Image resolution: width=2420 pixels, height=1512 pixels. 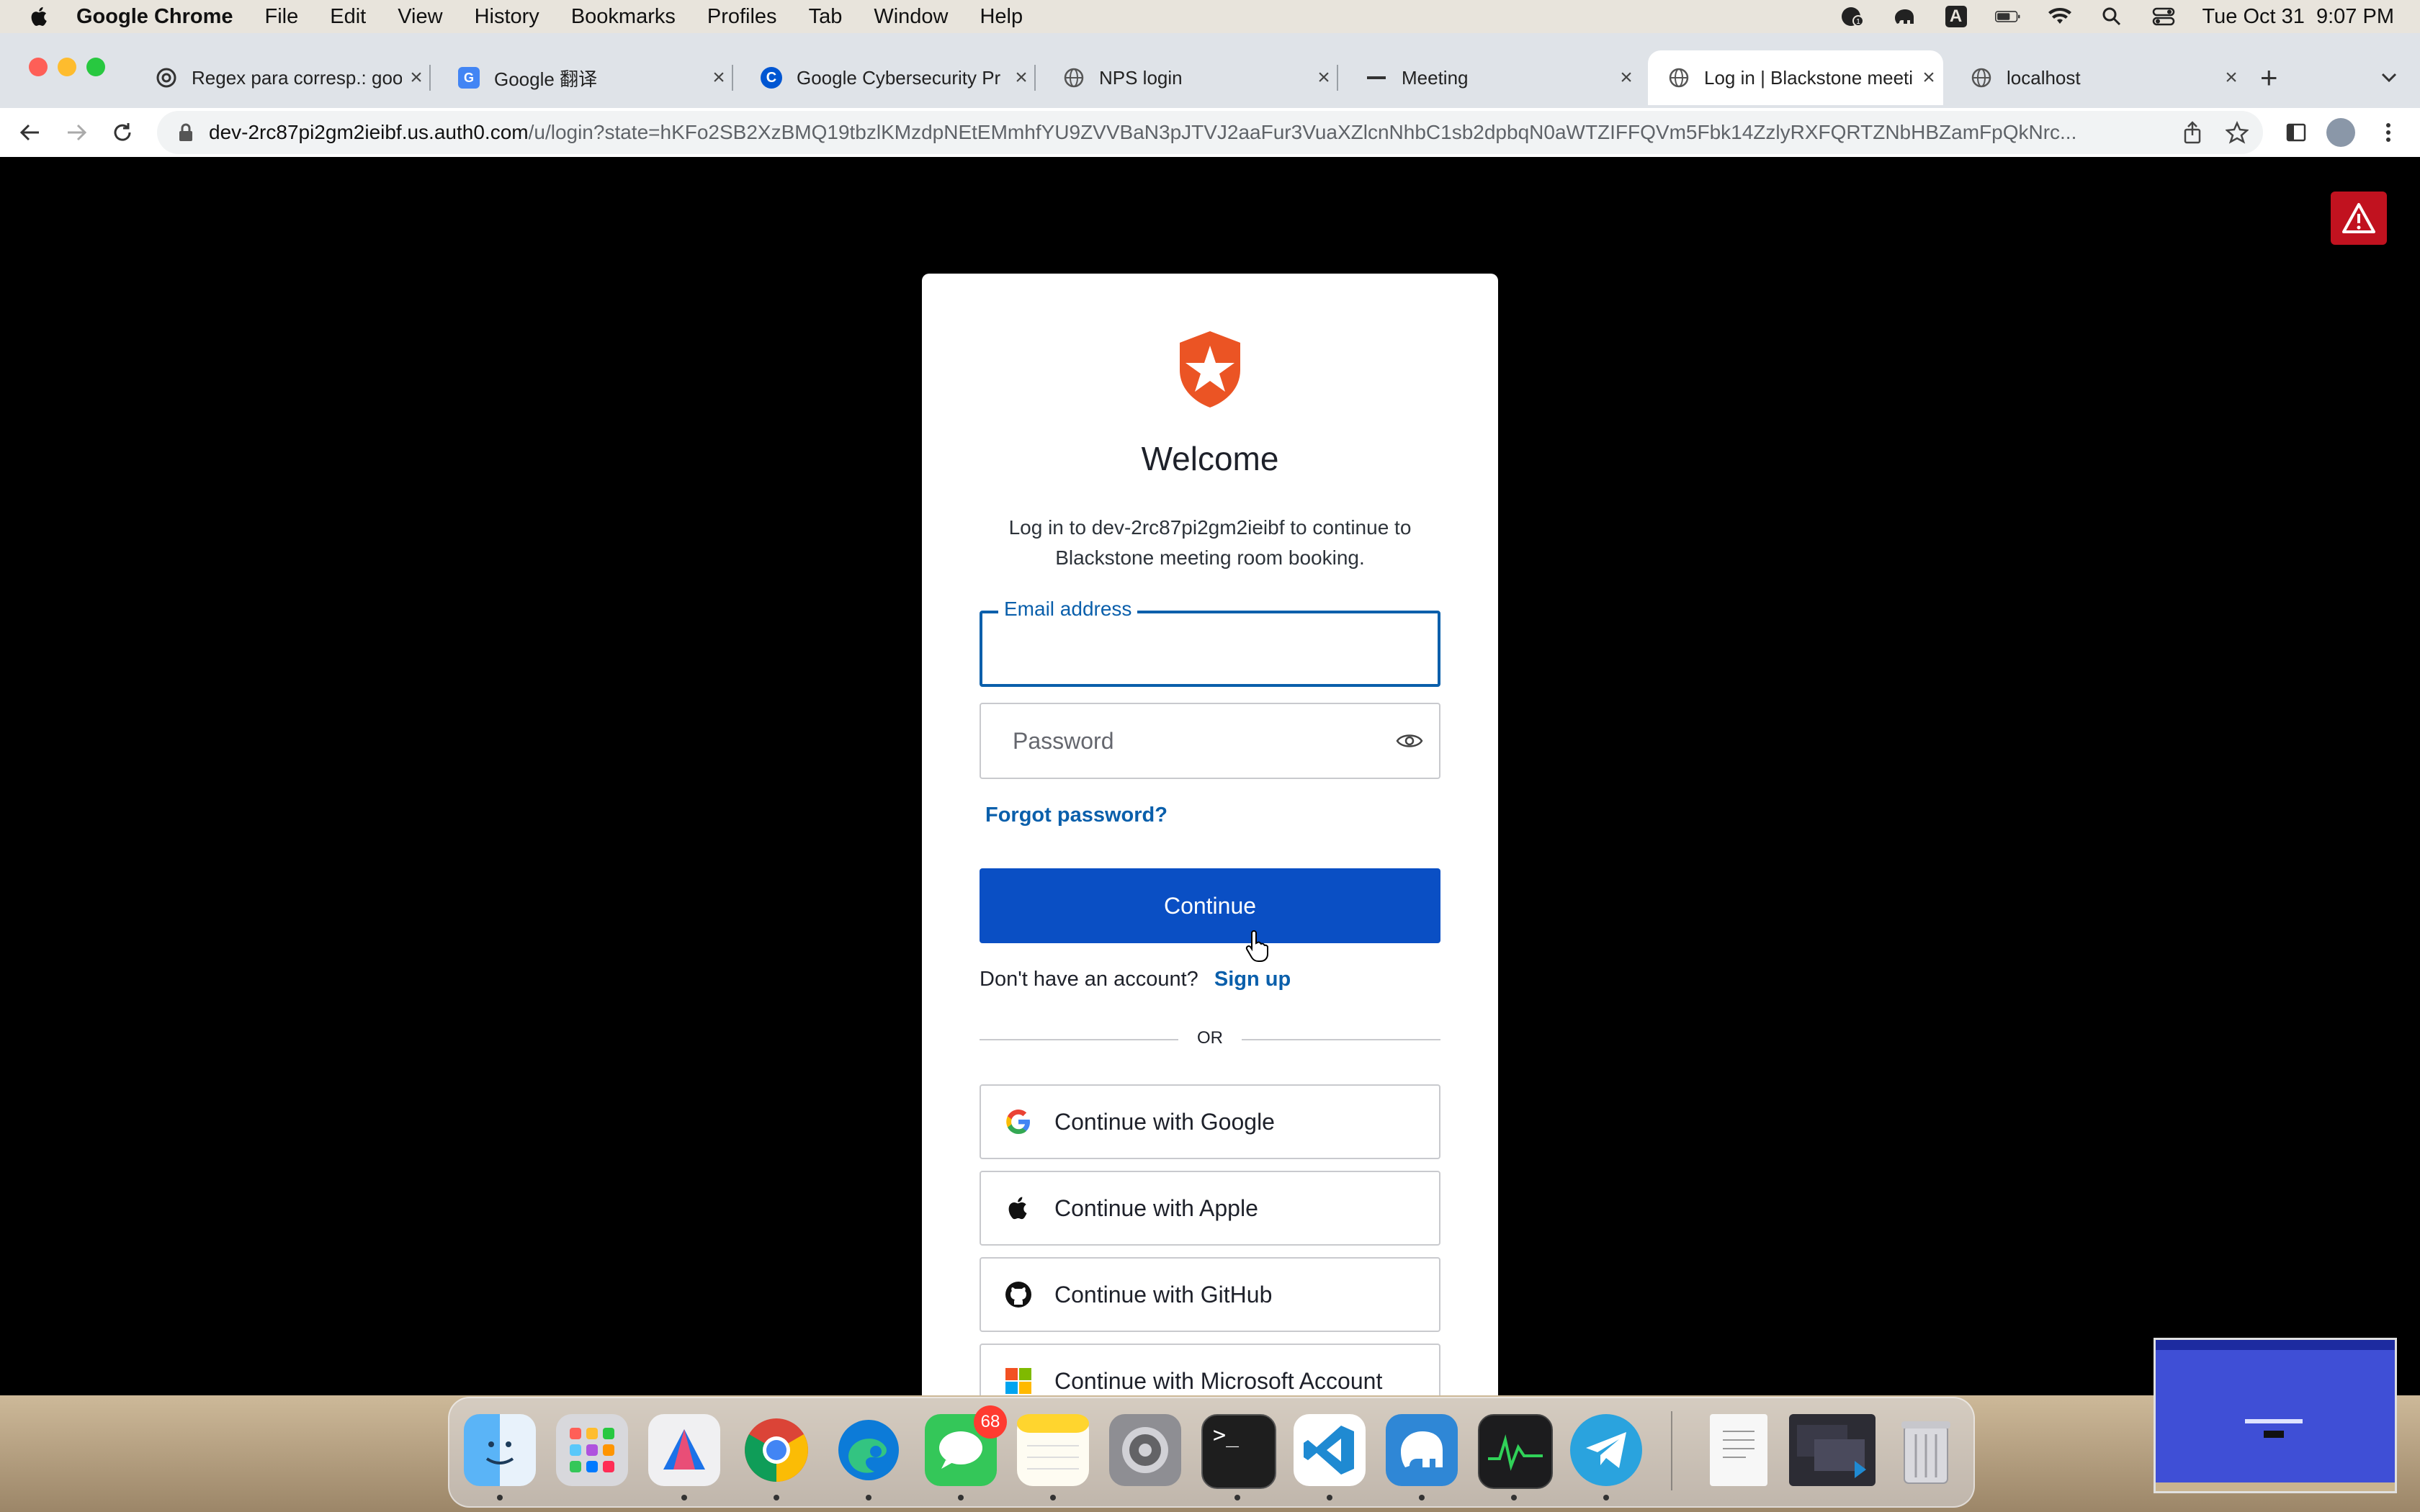 I want to click on minimize-window-button, so click(x=67, y=67).